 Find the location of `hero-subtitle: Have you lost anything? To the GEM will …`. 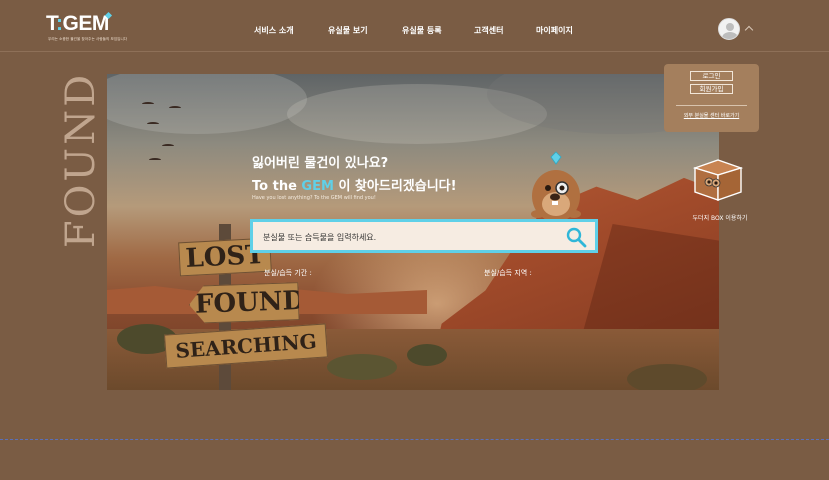

hero-subtitle: Have you lost anything? To the GEM will … is located at coordinates (314, 198).